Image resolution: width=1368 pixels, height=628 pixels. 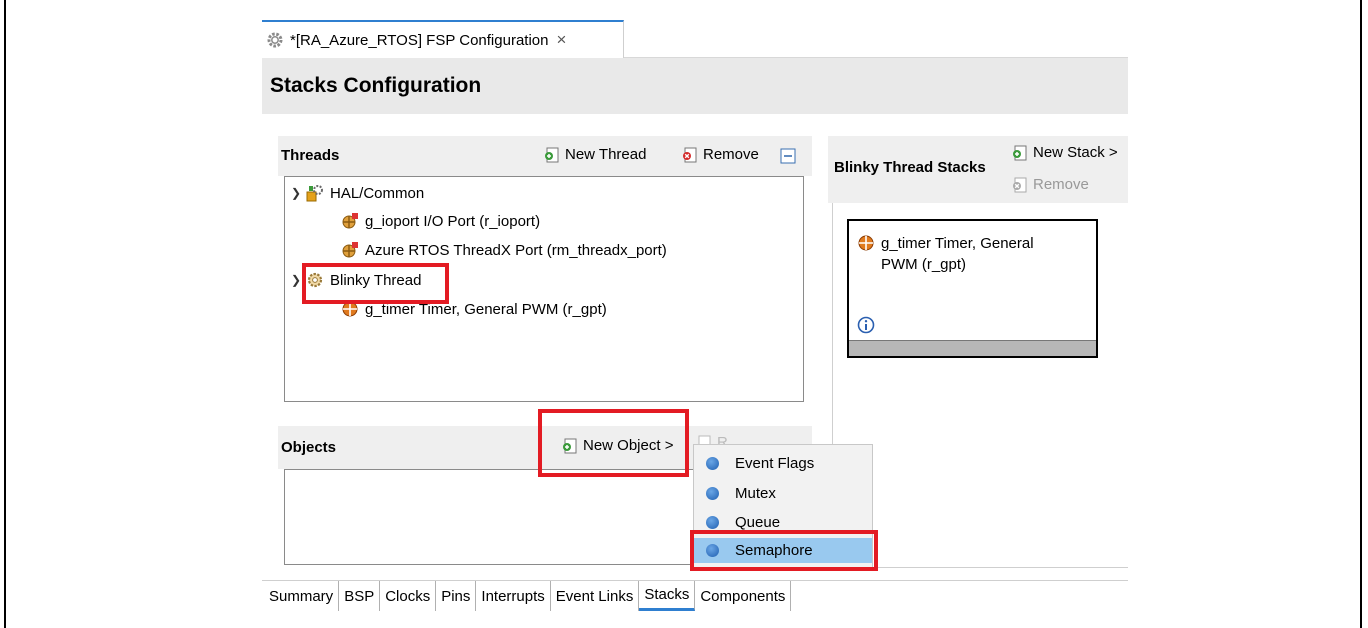 What do you see at coordinates (755, 493) in the screenshot?
I see `menu-item-label: Mutex` at bounding box center [755, 493].